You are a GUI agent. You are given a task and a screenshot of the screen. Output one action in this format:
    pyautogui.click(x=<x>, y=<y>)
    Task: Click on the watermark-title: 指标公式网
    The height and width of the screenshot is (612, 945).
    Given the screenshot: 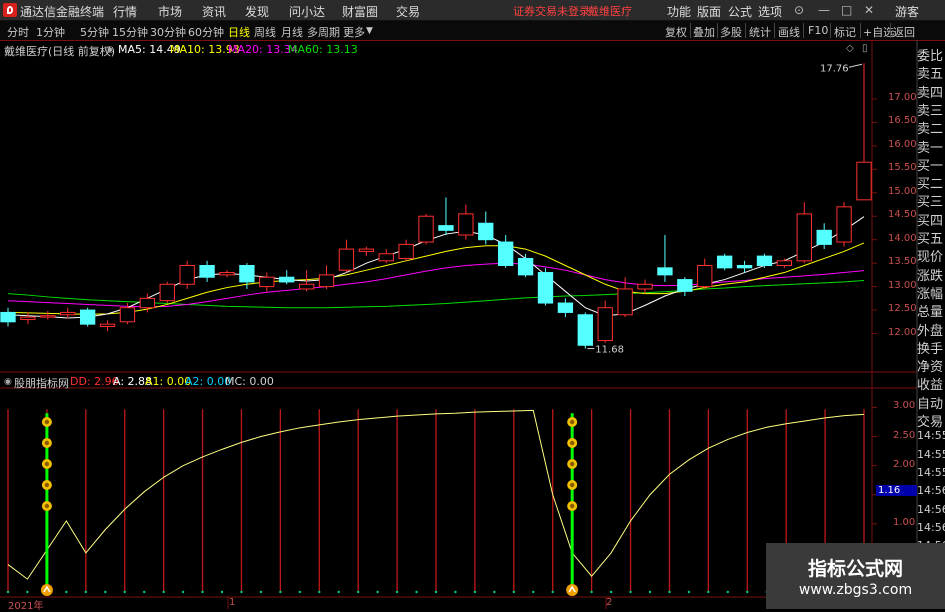 What is the action you would take?
    pyautogui.click(x=855, y=569)
    